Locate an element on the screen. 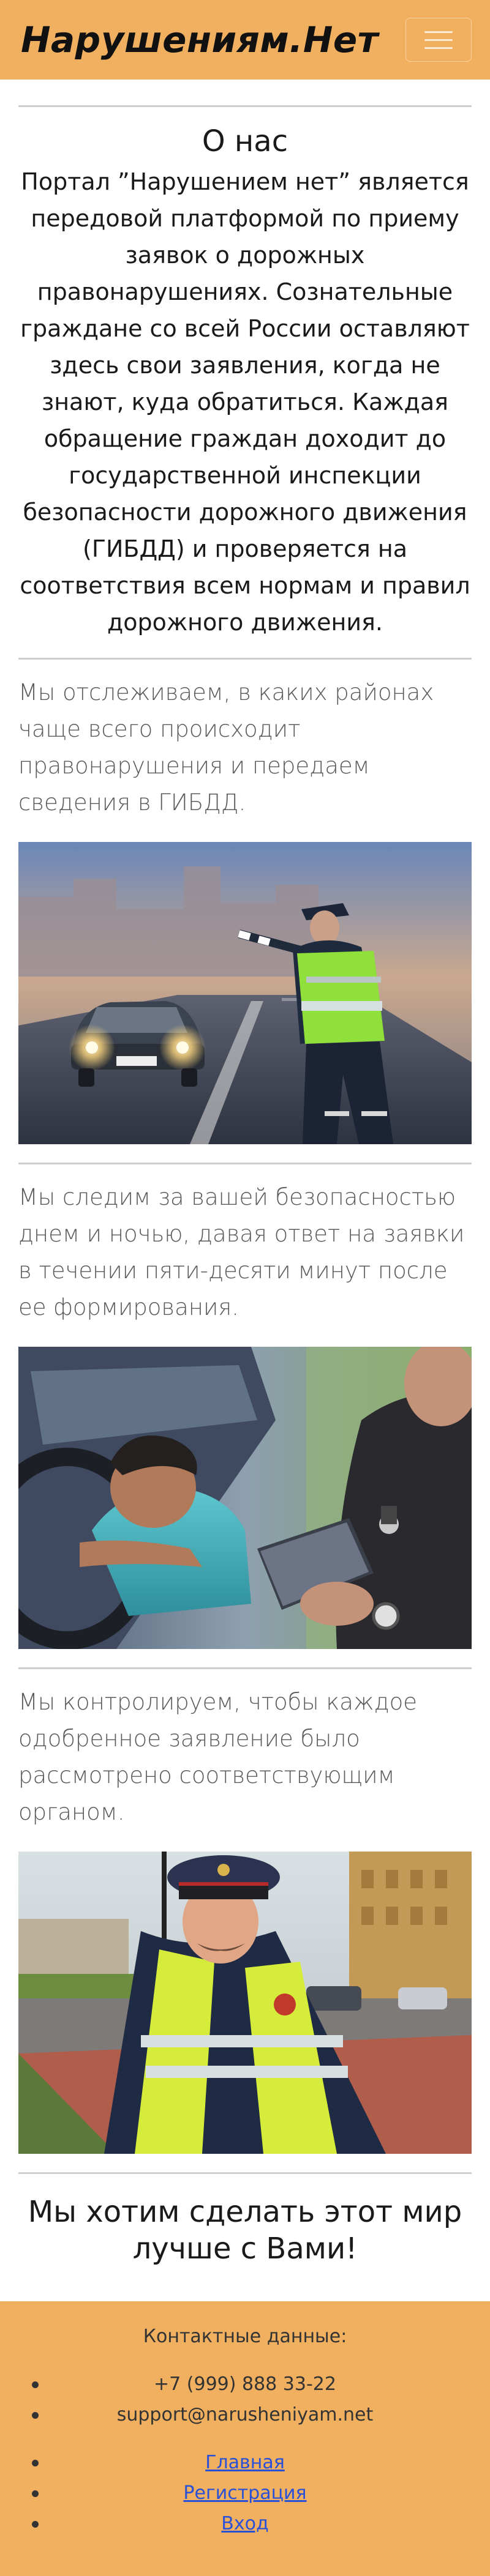 The image size is (490, 2576). footer-link-home: Главная is located at coordinates (245, 2463).